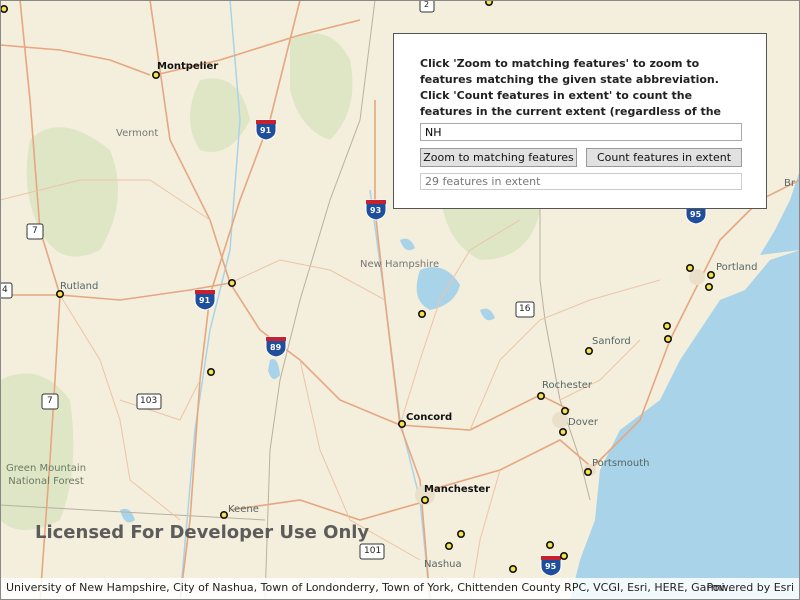 Image resolution: width=800 pixels, height=600 pixels. I want to click on region-label-green-mountain: Green Mountain National Forest, so click(46, 475).